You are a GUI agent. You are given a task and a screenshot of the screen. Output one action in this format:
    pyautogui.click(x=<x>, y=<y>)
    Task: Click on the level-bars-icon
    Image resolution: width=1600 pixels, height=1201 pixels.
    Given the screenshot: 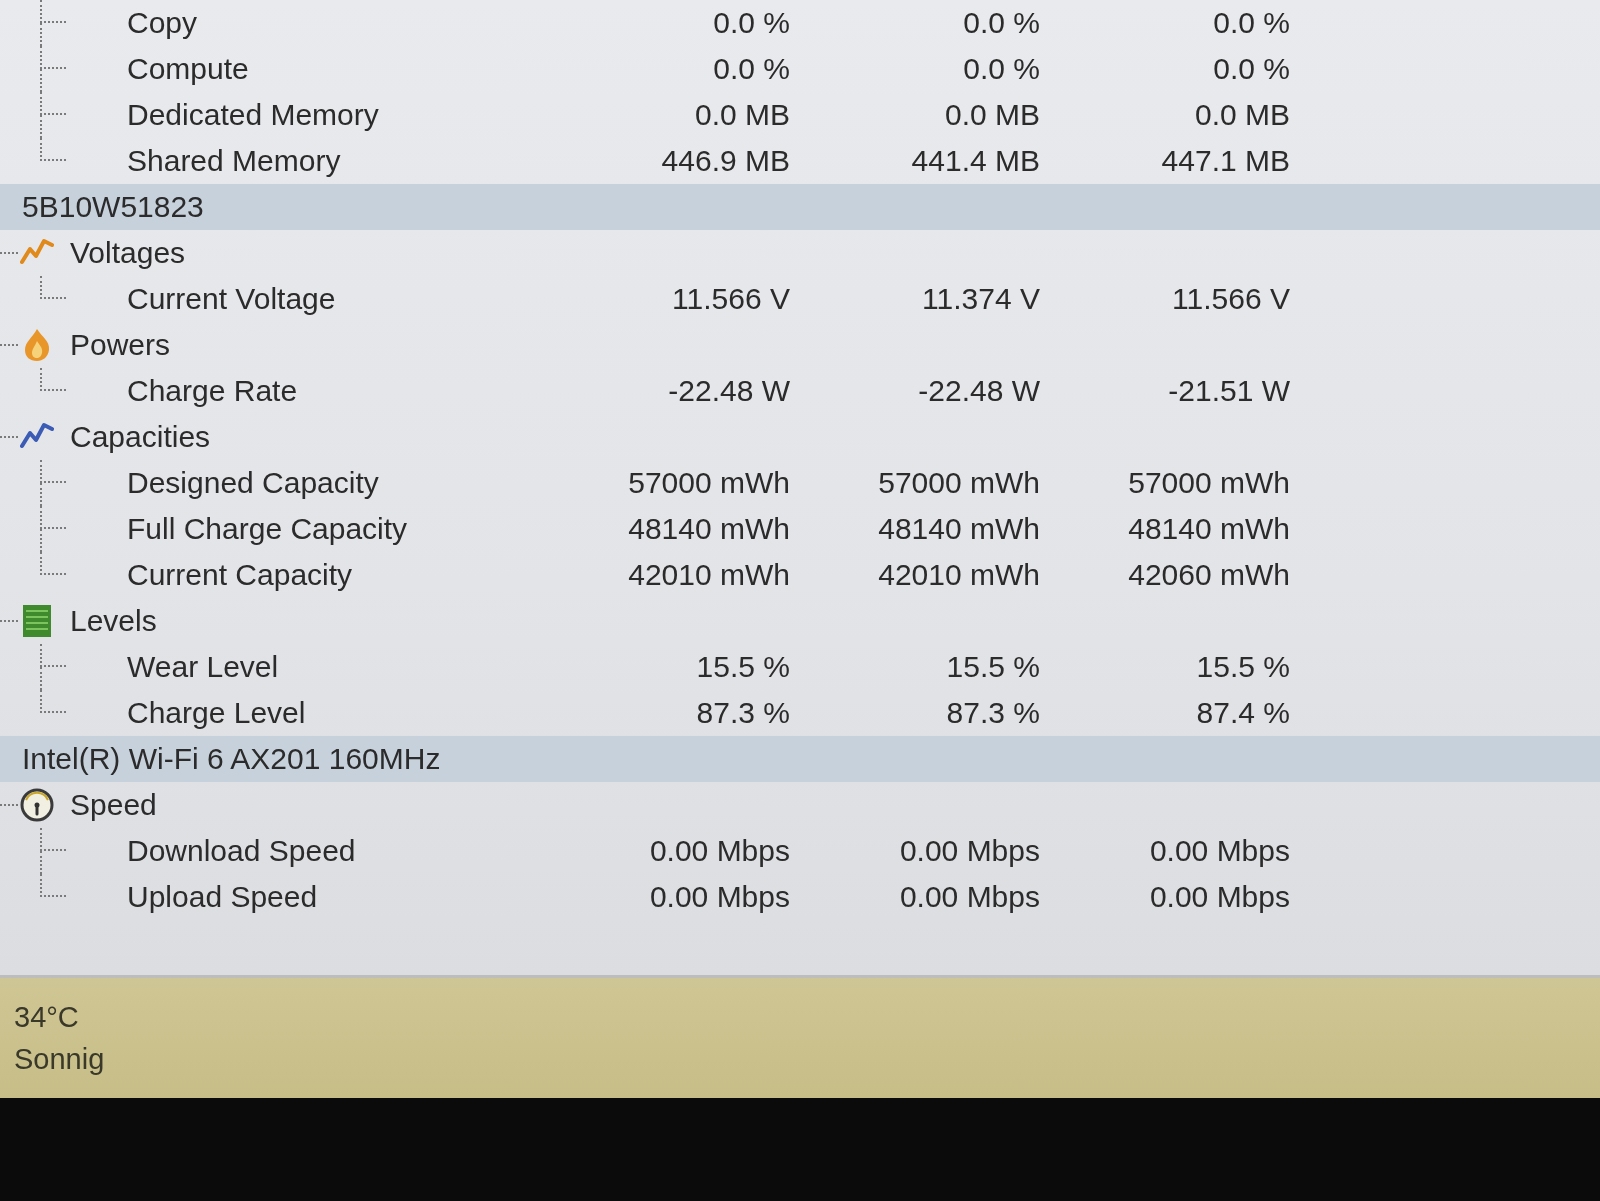 What is the action you would take?
    pyautogui.click(x=37, y=621)
    